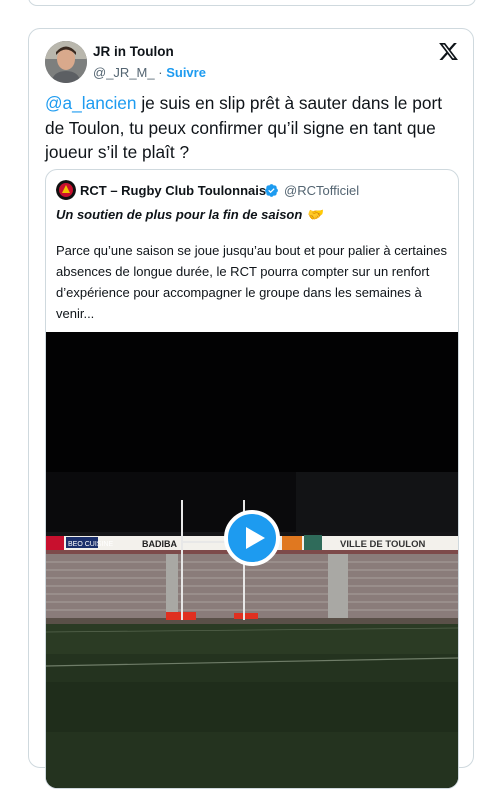 The height and width of the screenshot is (789, 498). I want to click on banner-sponsor-2: BEO CUISINE, so click(90, 544).